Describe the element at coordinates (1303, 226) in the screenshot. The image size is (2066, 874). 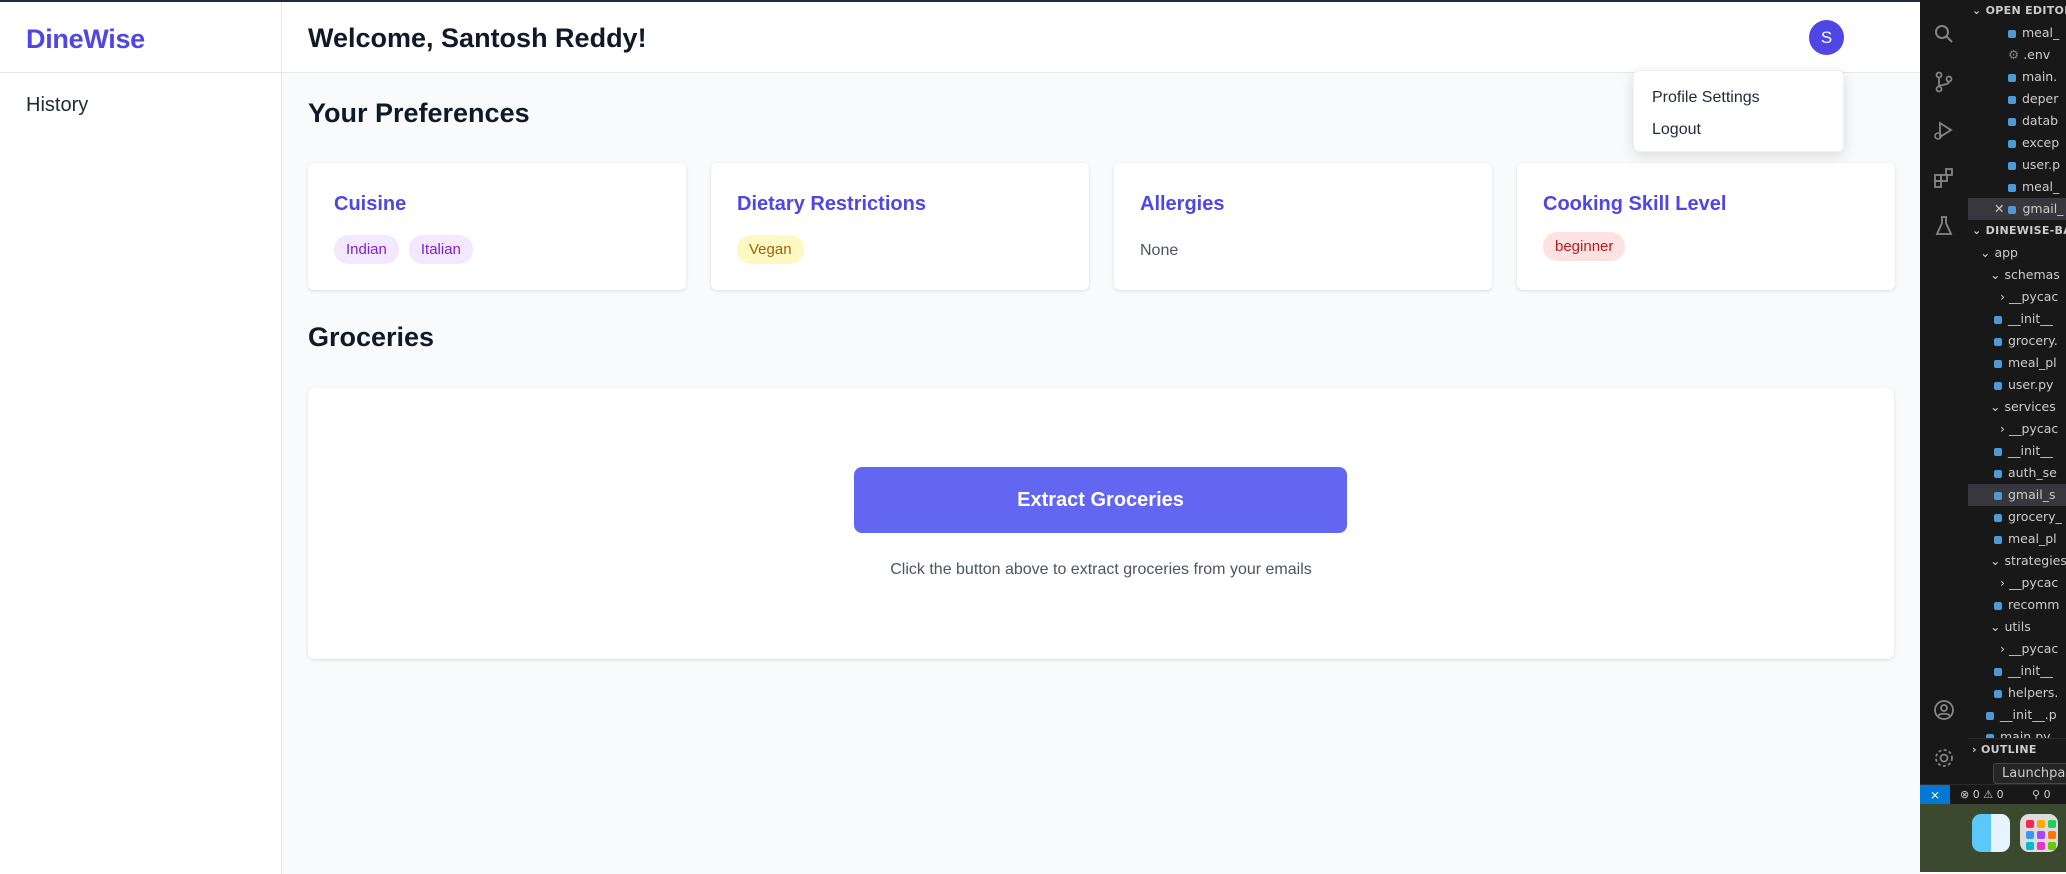
I see `preference-card-allergies: Allergies None` at that location.